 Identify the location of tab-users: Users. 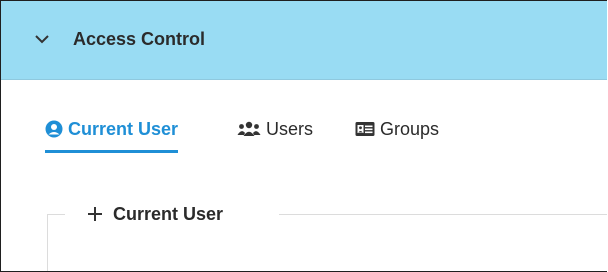
(275, 129).